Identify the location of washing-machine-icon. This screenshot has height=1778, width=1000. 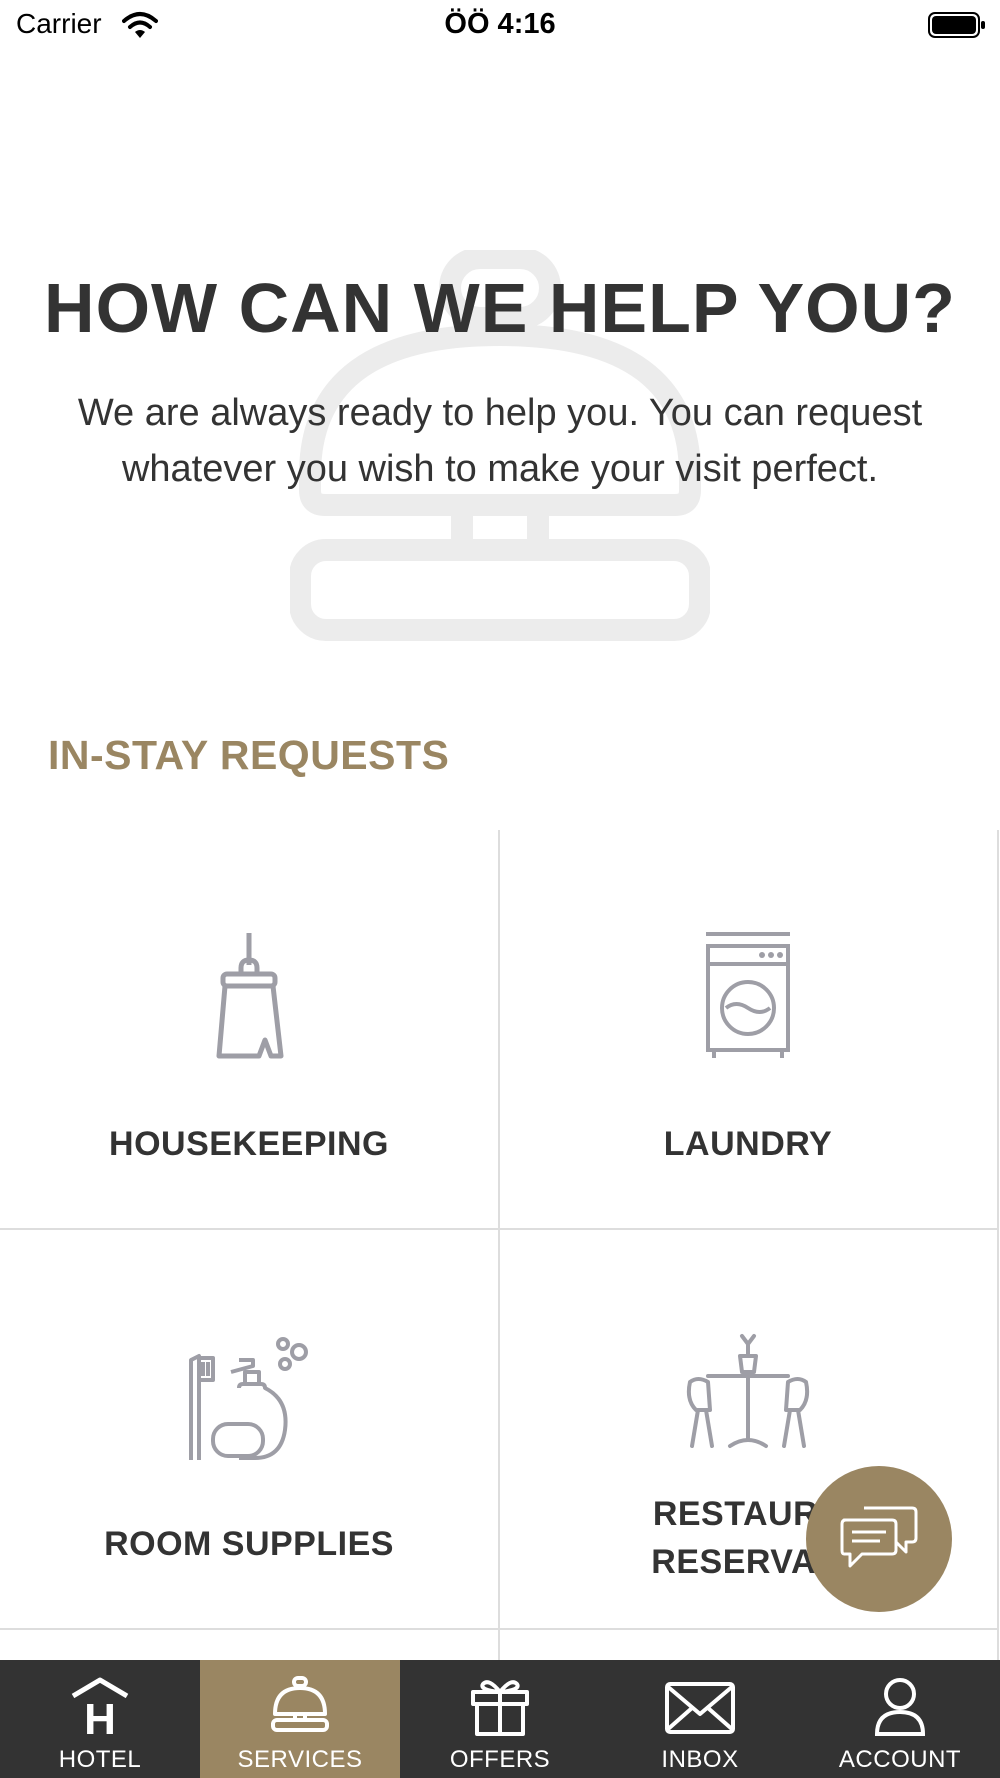
(748, 995).